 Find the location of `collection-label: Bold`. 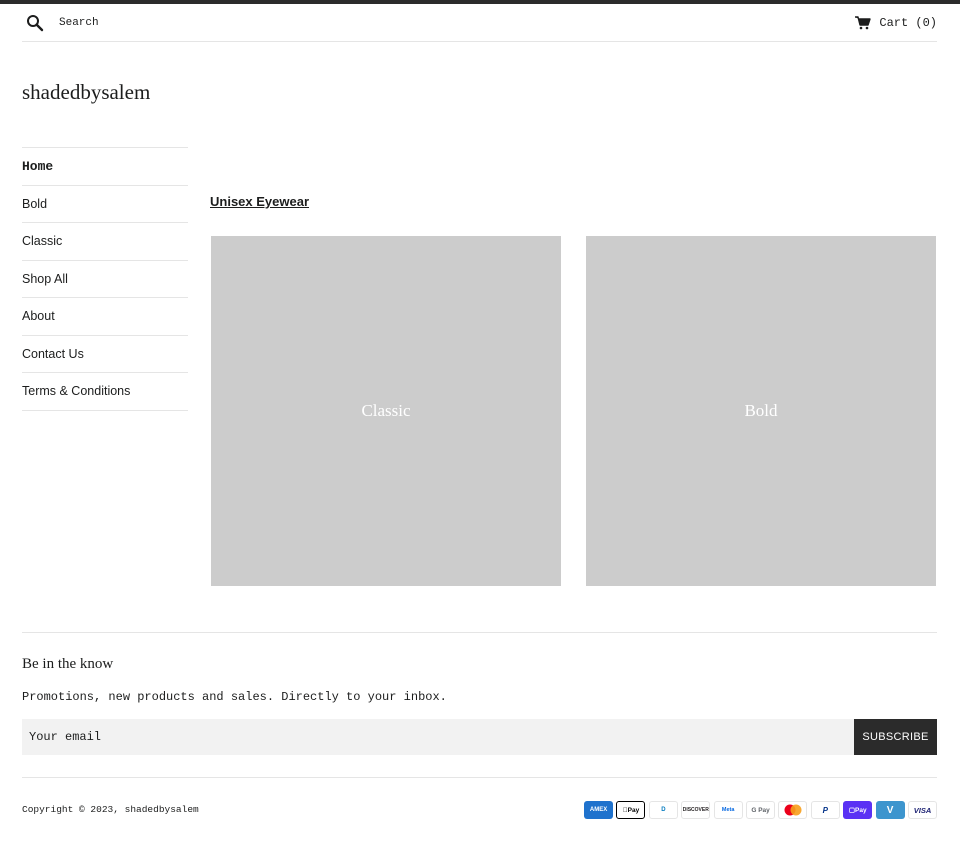

collection-label: Bold is located at coordinates (761, 410).